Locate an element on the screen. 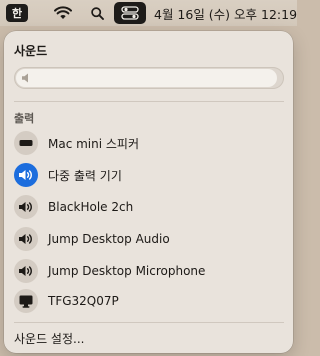 This screenshot has width=320, height=356. panel-title: 사운드 is located at coordinates (31, 51).